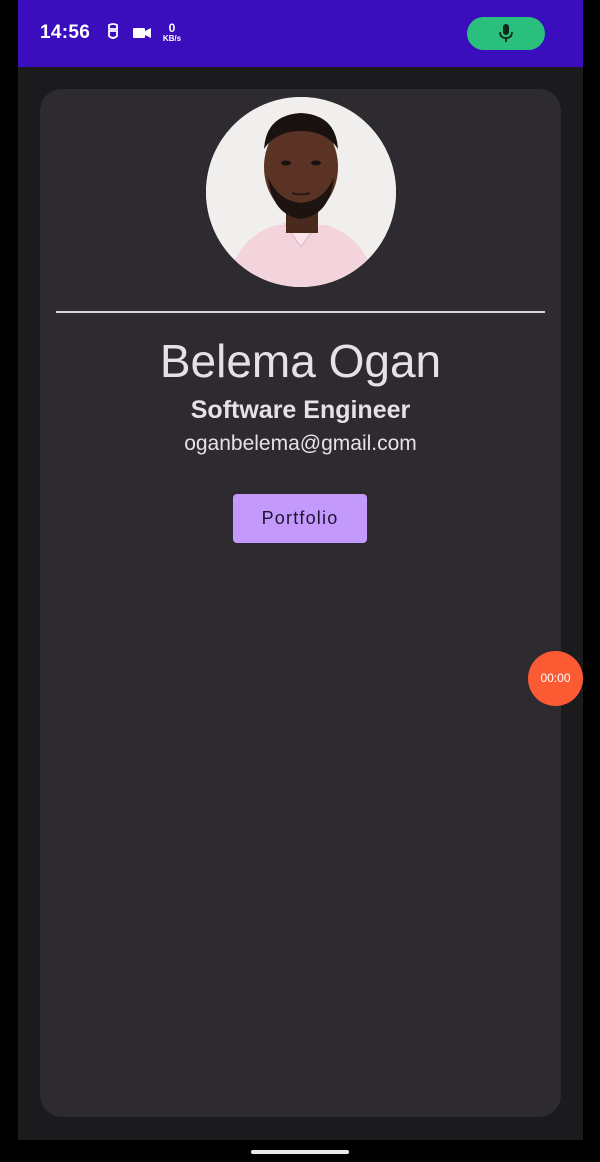 Image resolution: width=600 pixels, height=1162 pixels. I want to click on network-speed-value: 0, so click(172, 28).